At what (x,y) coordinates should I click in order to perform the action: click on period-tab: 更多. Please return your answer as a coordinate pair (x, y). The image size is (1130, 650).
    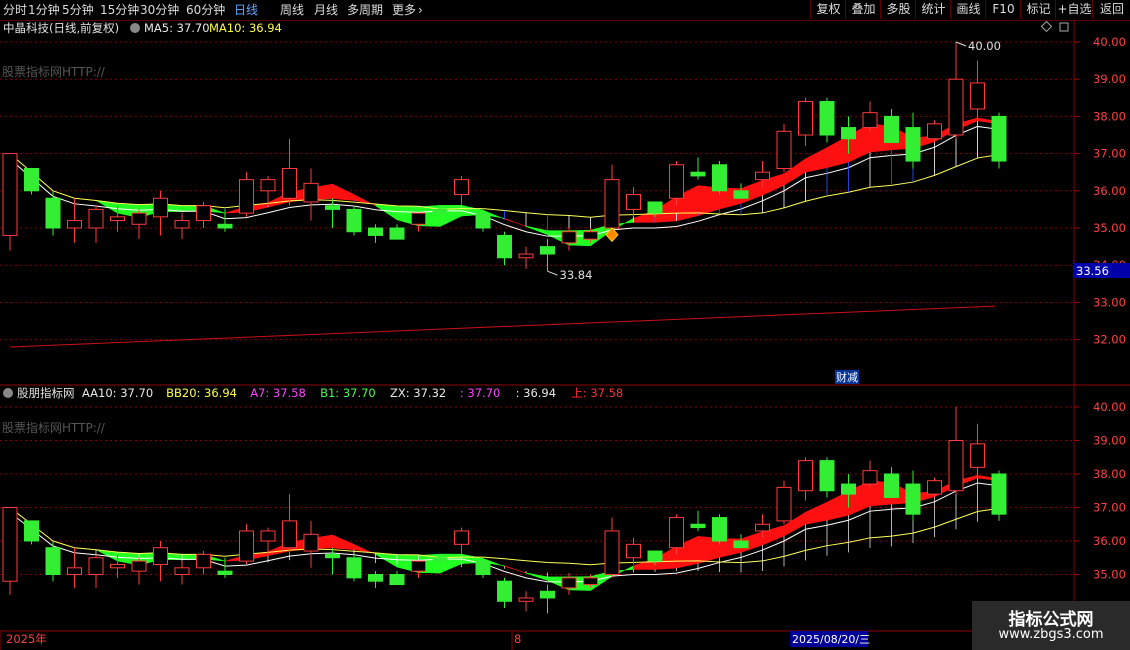
    Looking at the image, I should click on (404, 10).